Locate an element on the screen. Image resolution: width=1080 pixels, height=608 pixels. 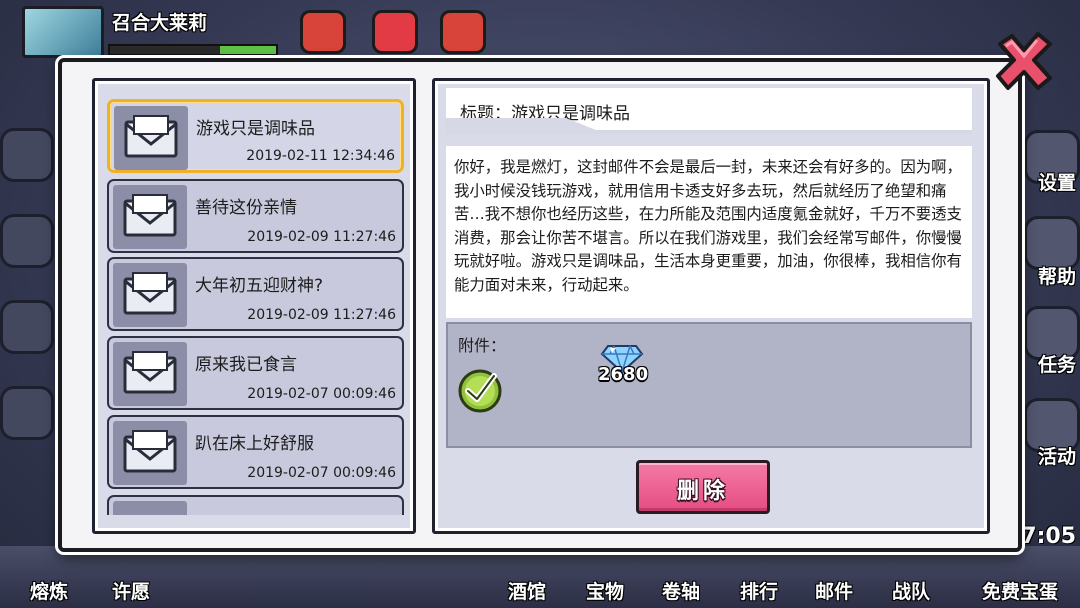
mail-item: 大年初五迎财神? 2019-02-09 11:27:46 is located at coordinates (255, 294).